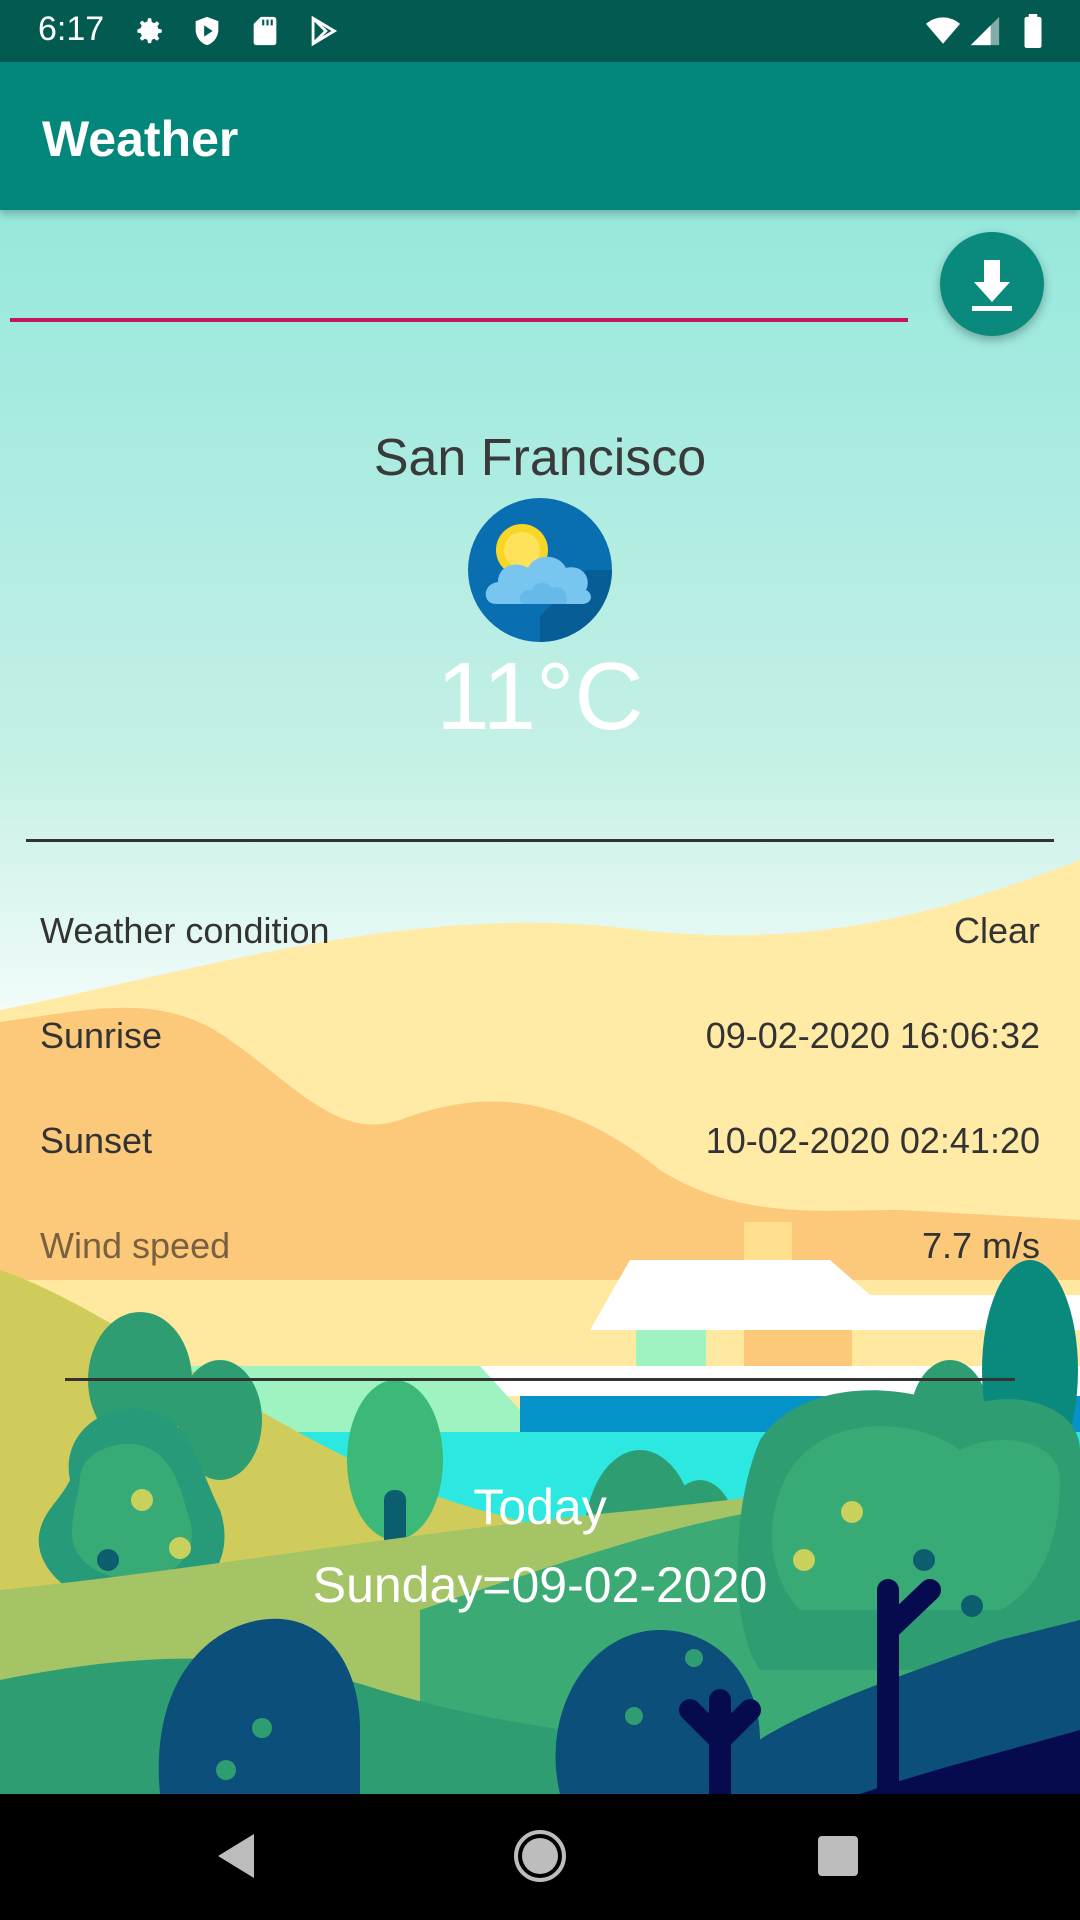 The height and width of the screenshot is (1920, 1080). What do you see at coordinates (149, 31) in the screenshot?
I see `gear-icon` at bounding box center [149, 31].